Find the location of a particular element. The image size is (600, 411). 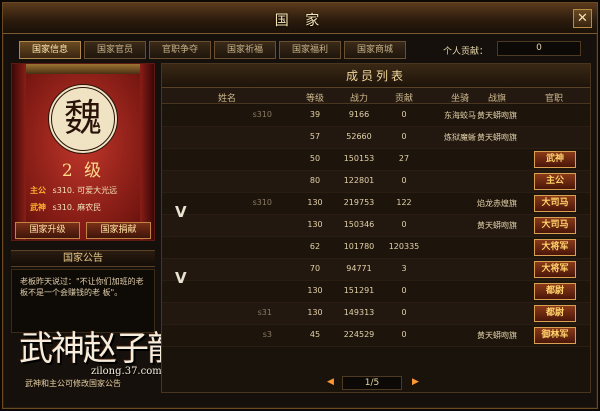

member-power: 52660 is located at coordinates (359, 136).